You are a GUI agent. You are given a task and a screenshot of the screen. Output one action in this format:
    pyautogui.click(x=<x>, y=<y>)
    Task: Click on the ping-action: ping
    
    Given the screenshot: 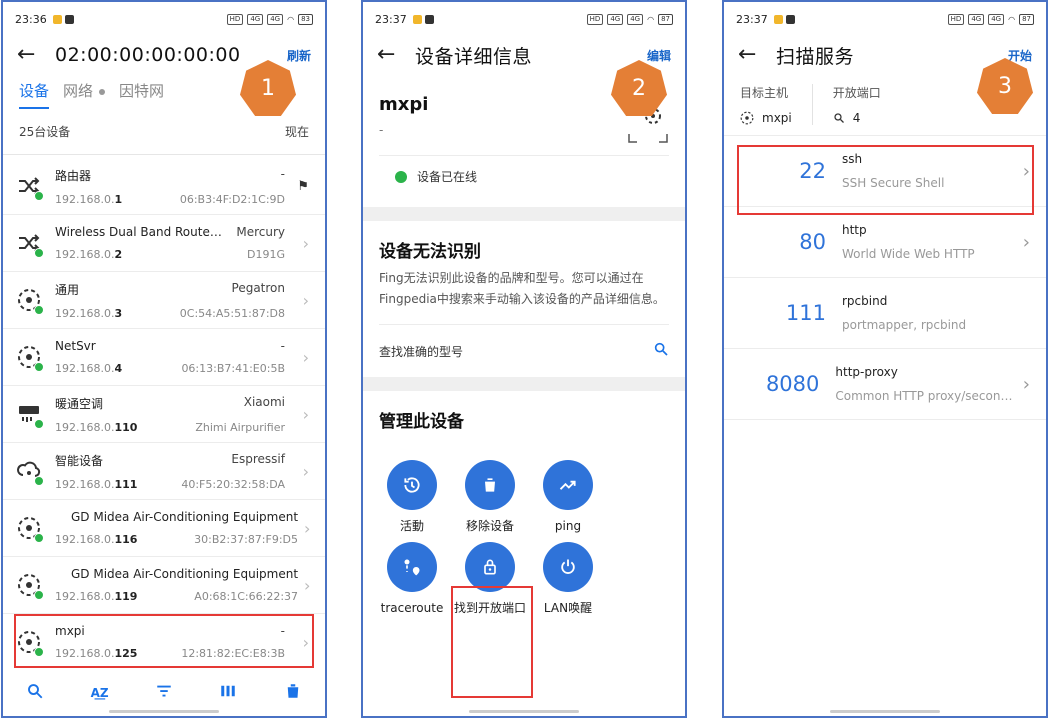 What is the action you would take?
    pyautogui.click(x=568, y=497)
    